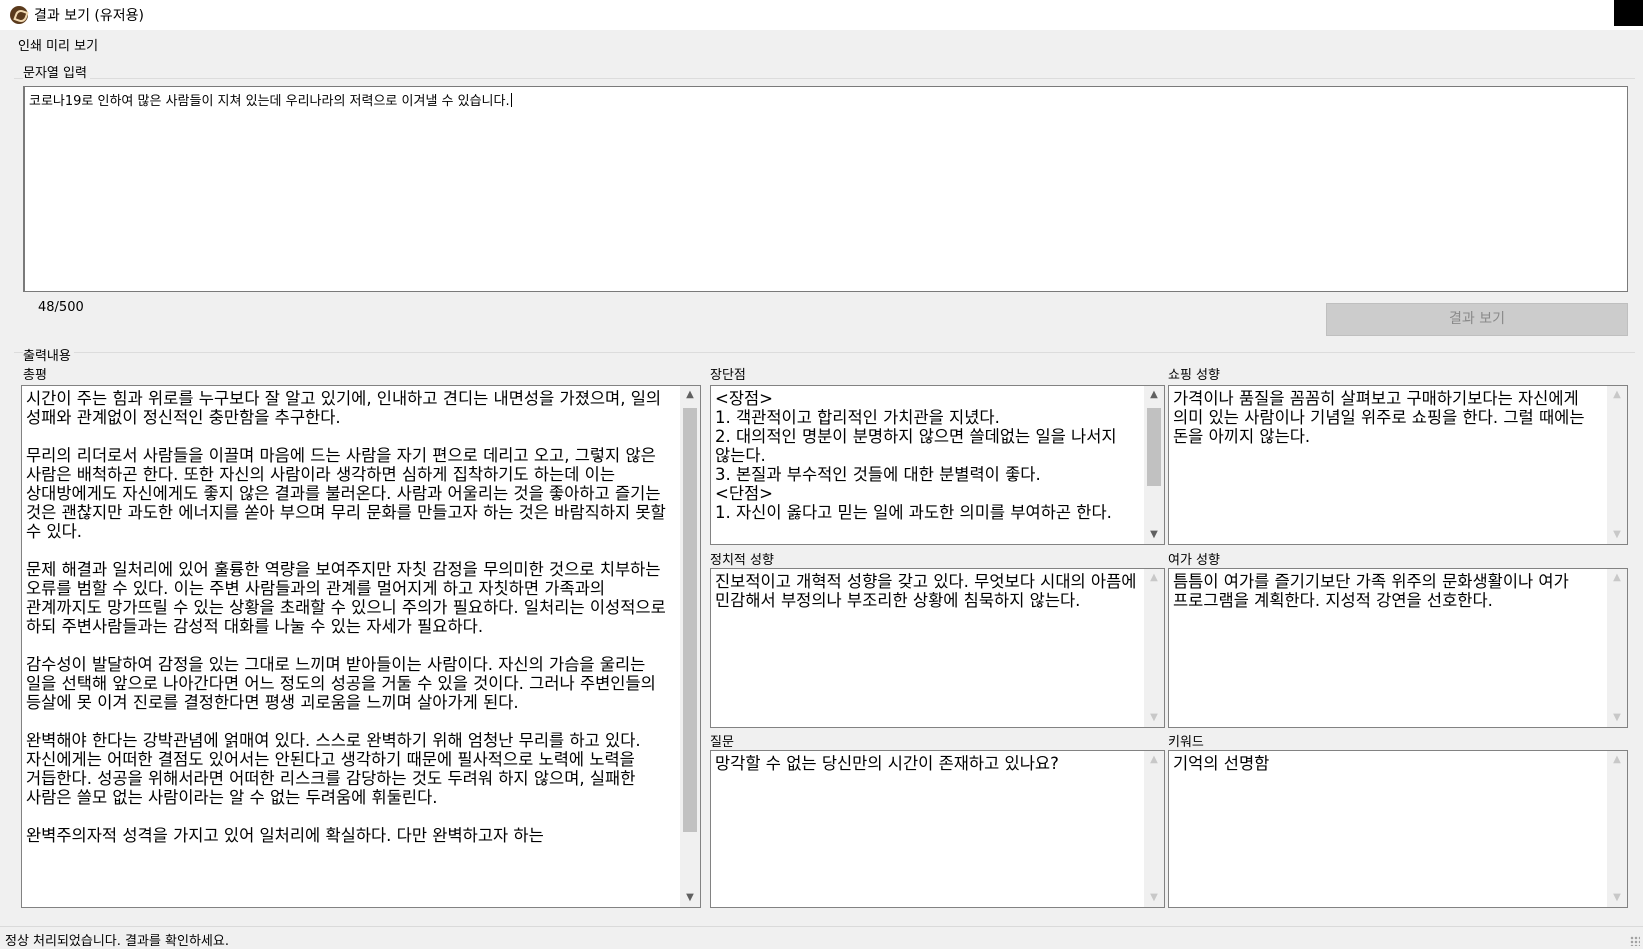 This screenshot has width=1643, height=949. What do you see at coordinates (1617, 648) in the screenshot?
I see `leisure-scrollbar: ▲ ▼` at bounding box center [1617, 648].